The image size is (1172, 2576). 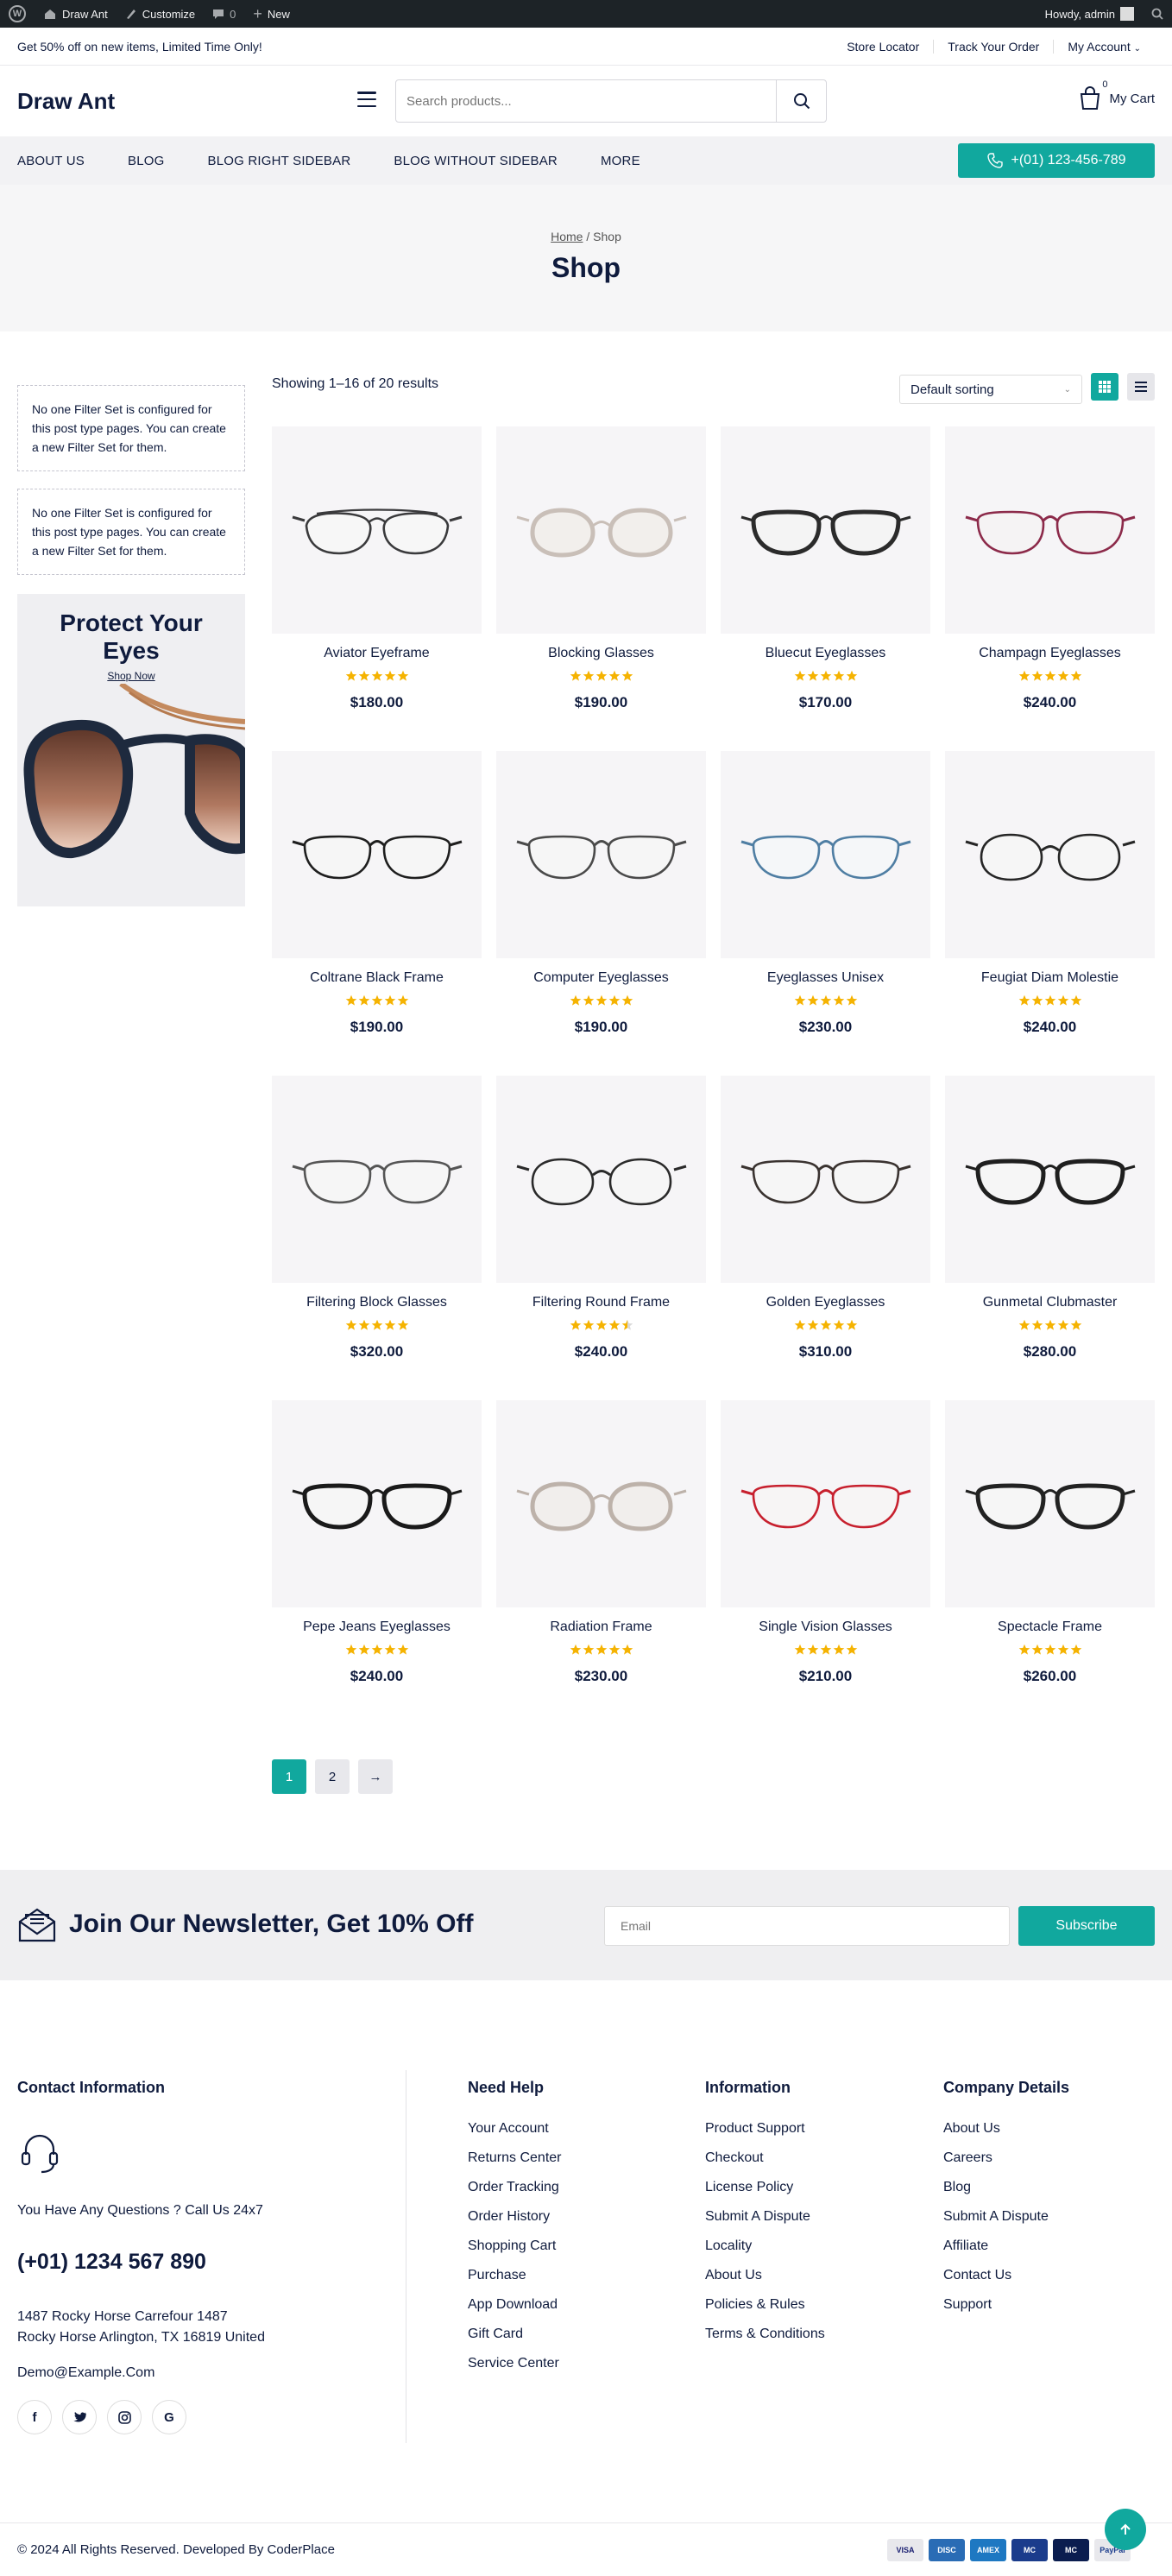 What do you see at coordinates (515, 2246) in the screenshot?
I see `footer-link: Shopping Cart` at bounding box center [515, 2246].